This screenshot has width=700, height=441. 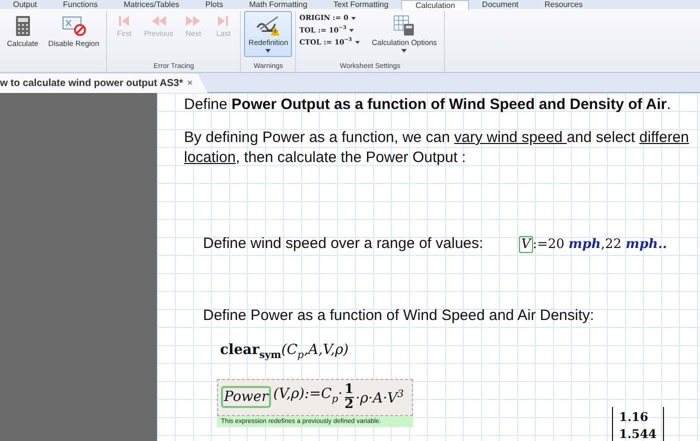 I want to click on last-icon, so click(x=223, y=21).